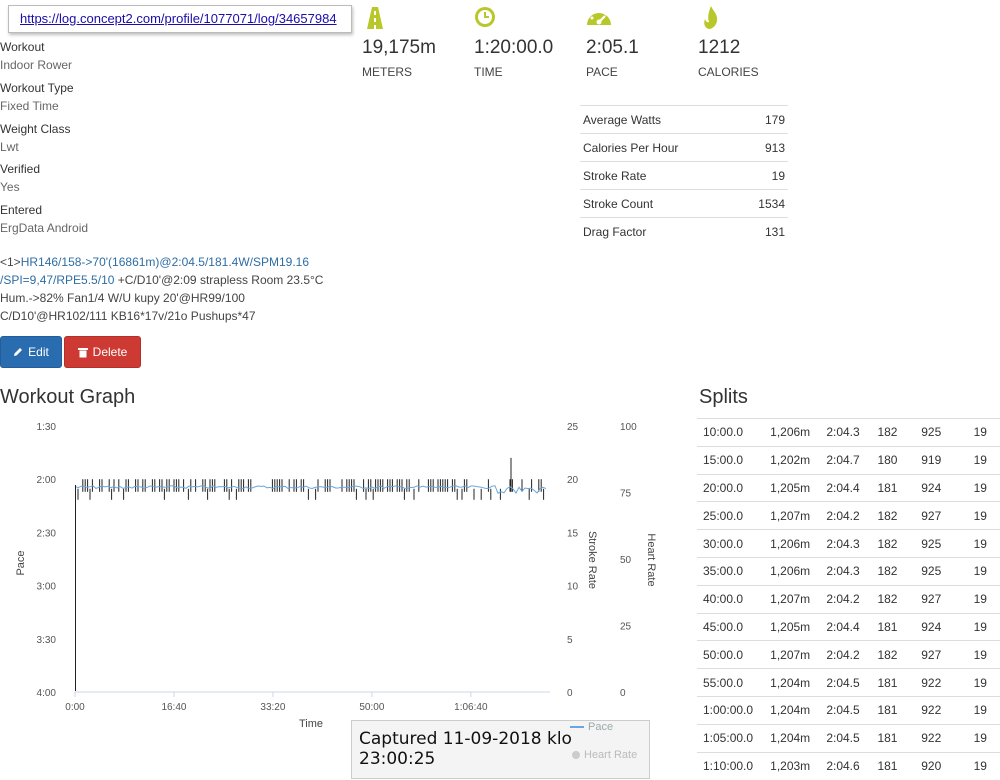 This screenshot has height=780, width=1000. What do you see at coordinates (57, 280) in the screenshot?
I see `comment-link: /SPI=9,47/RPE5.5/10` at bounding box center [57, 280].